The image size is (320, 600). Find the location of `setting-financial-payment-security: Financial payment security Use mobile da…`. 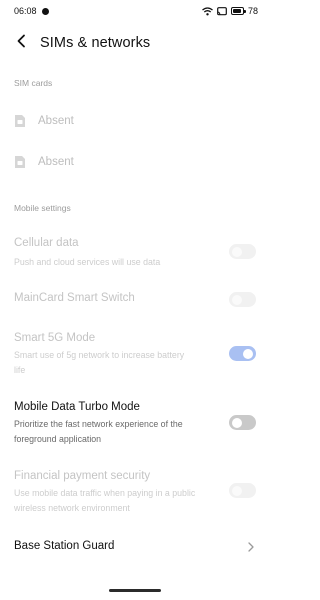

setting-financial-payment-security: Financial payment security Use mobile da… is located at coordinates (135, 492).